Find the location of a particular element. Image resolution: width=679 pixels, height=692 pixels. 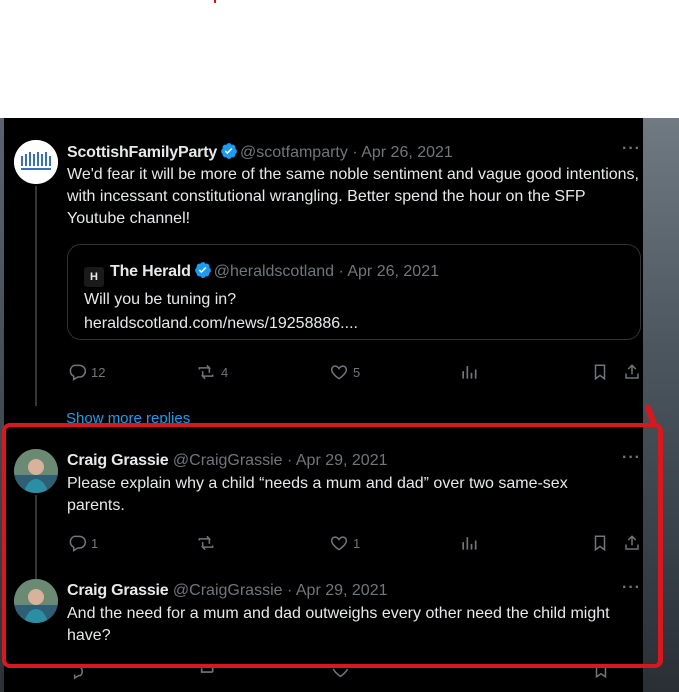

quote-text: Will you be tuning in? is located at coordinates (160, 299).